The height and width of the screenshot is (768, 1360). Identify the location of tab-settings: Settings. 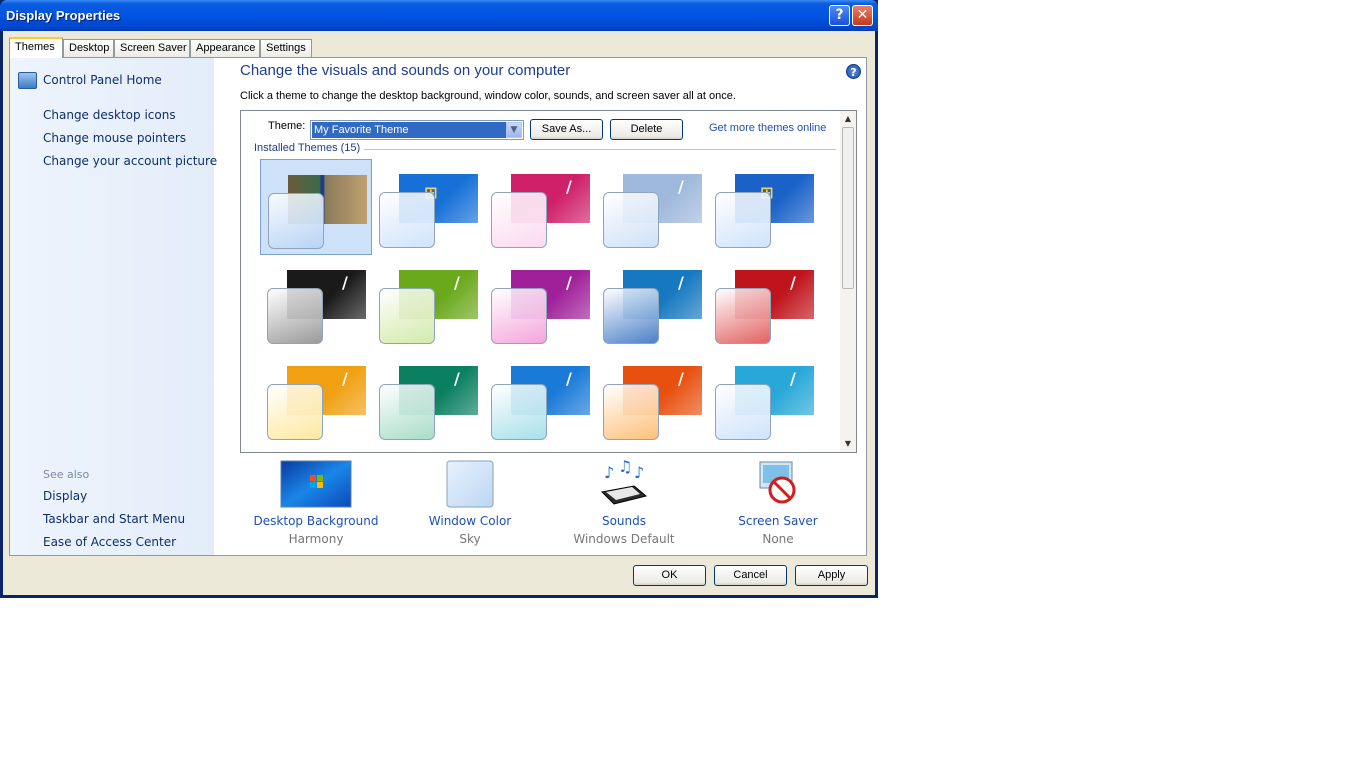
(286, 48).